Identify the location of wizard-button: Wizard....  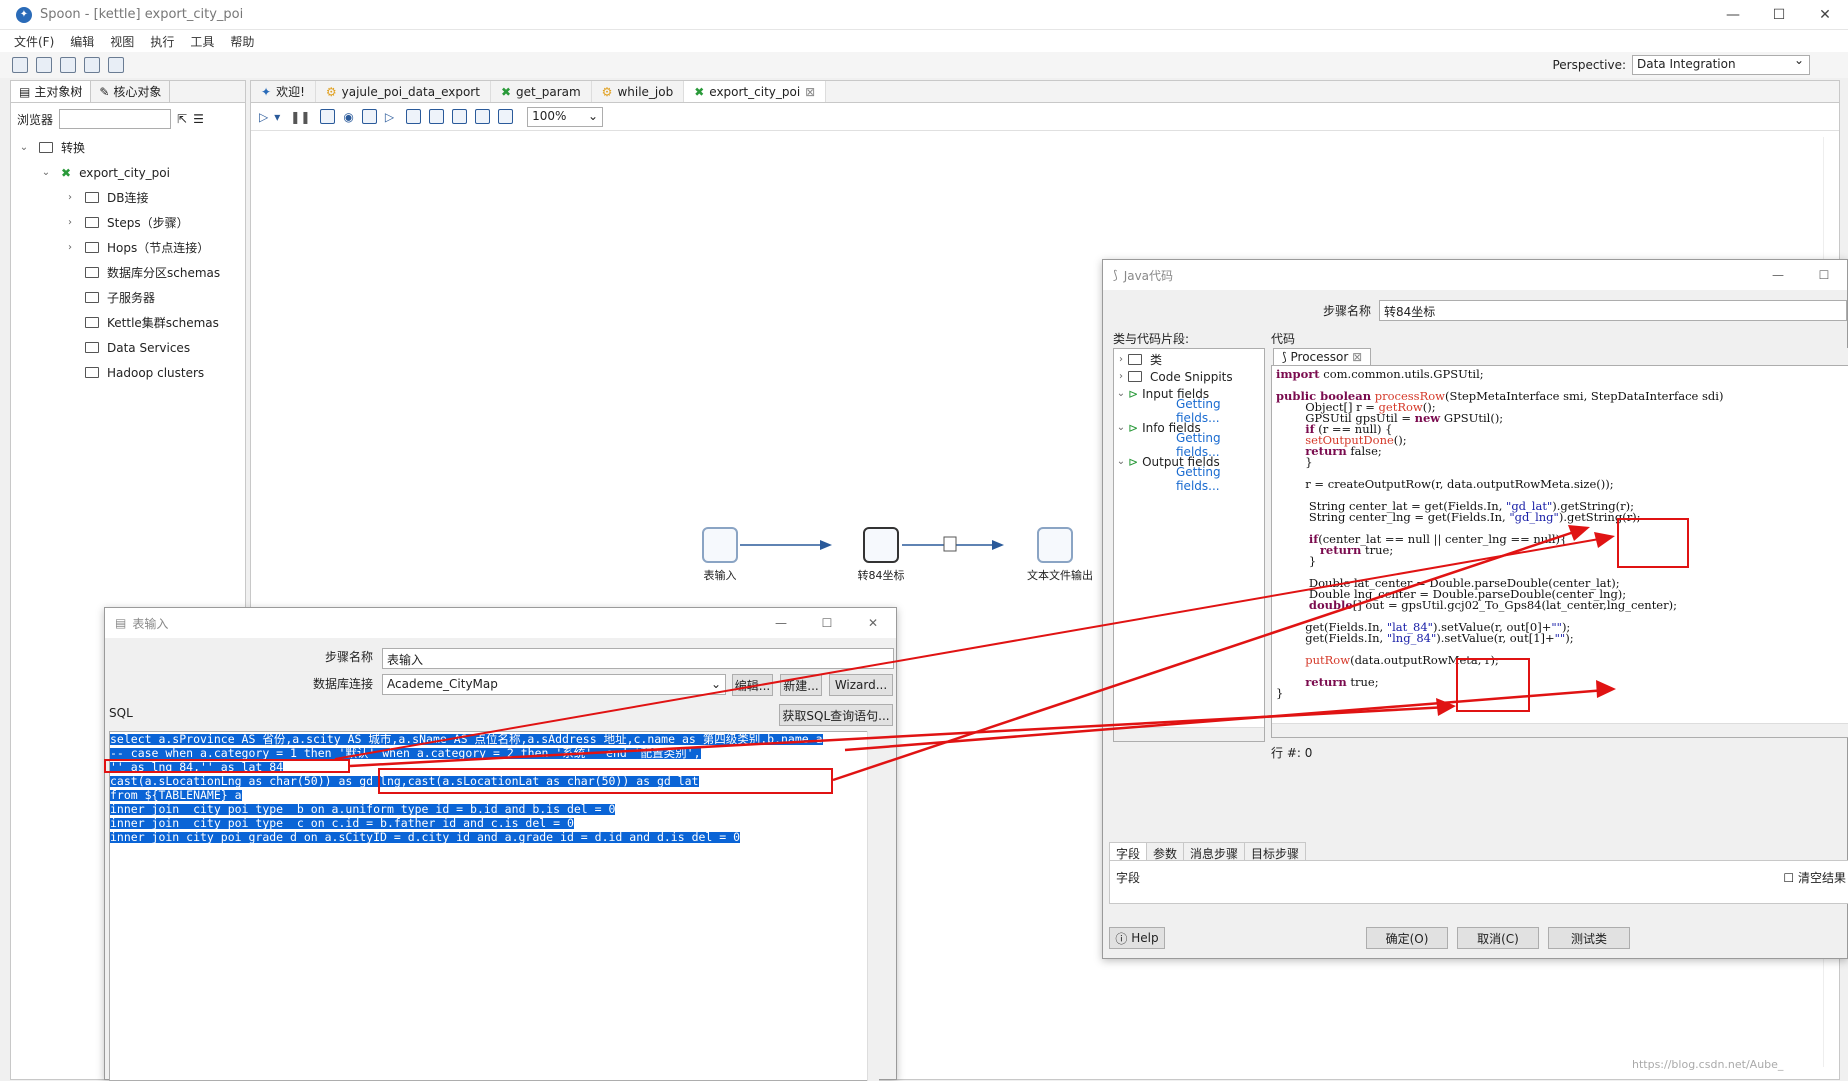
(861, 685).